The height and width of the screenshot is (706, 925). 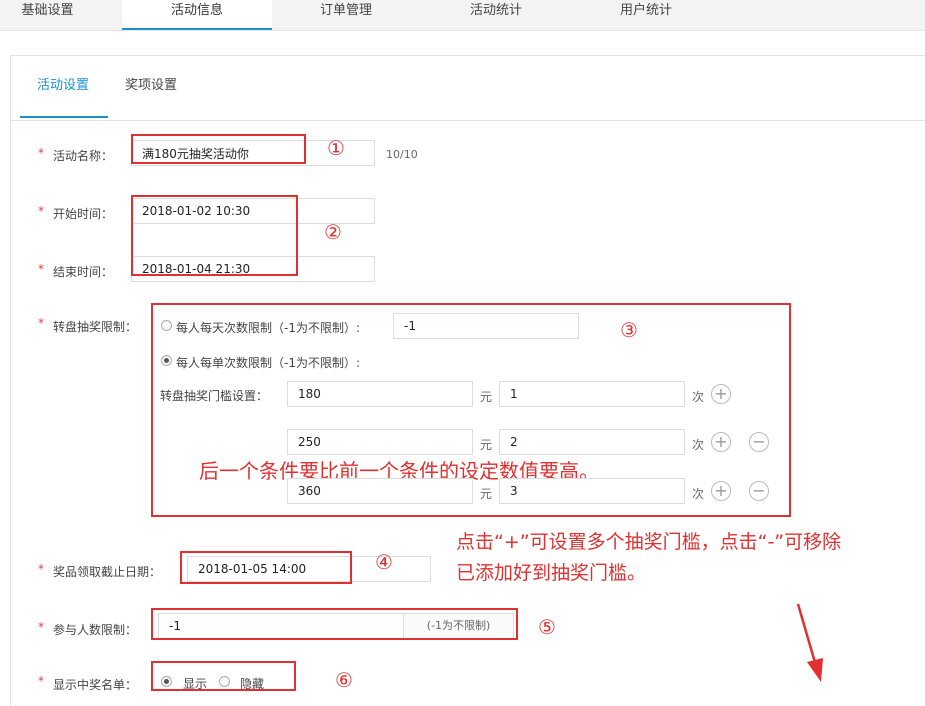 I want to click on daily-limit-option-label: 每人每天次数限制（-1为不限制）:, so click(x=268, y=328).